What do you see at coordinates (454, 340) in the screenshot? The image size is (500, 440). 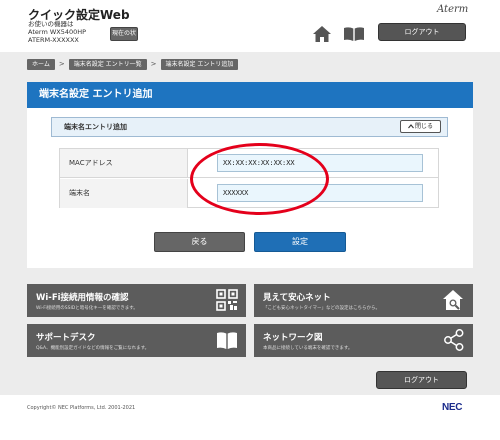 I see `network-icon` at bounding box center [454, 340].